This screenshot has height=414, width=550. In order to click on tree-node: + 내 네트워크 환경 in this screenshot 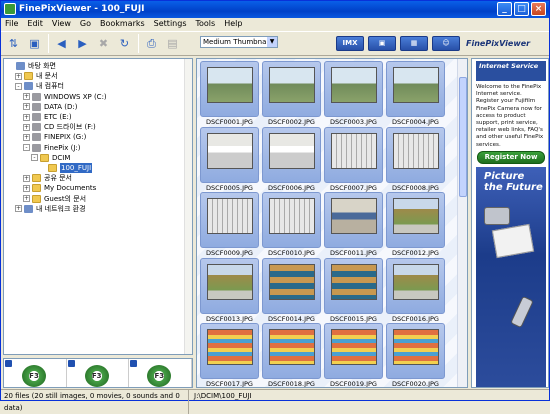, I will do `click(50, 209)`.